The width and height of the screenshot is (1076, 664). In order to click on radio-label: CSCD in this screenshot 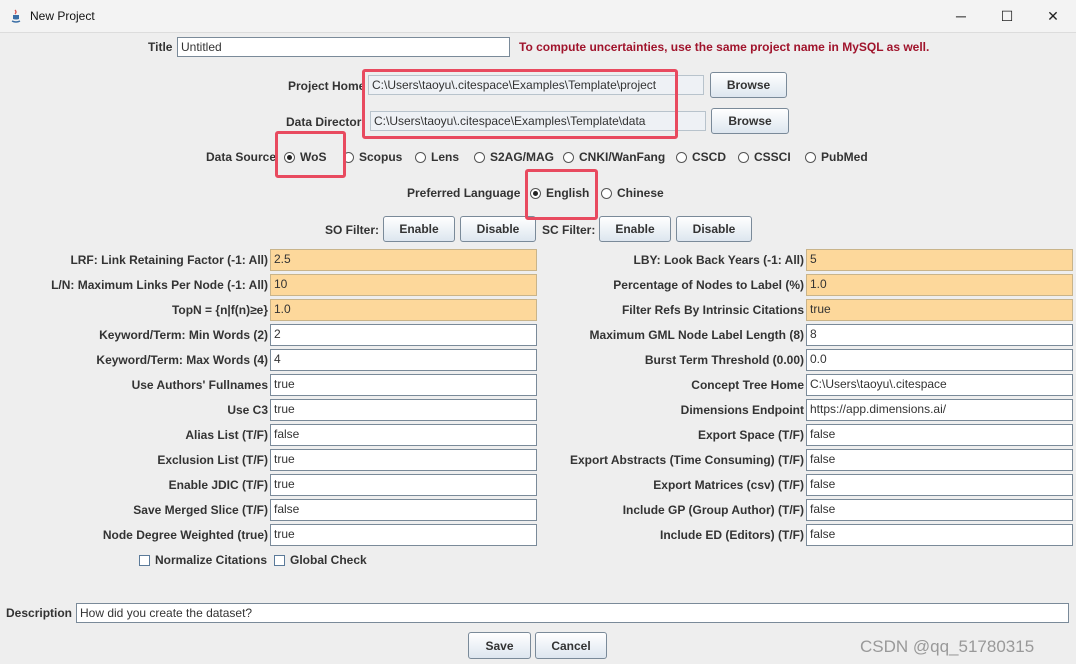, I will do `click(709, 157)`.